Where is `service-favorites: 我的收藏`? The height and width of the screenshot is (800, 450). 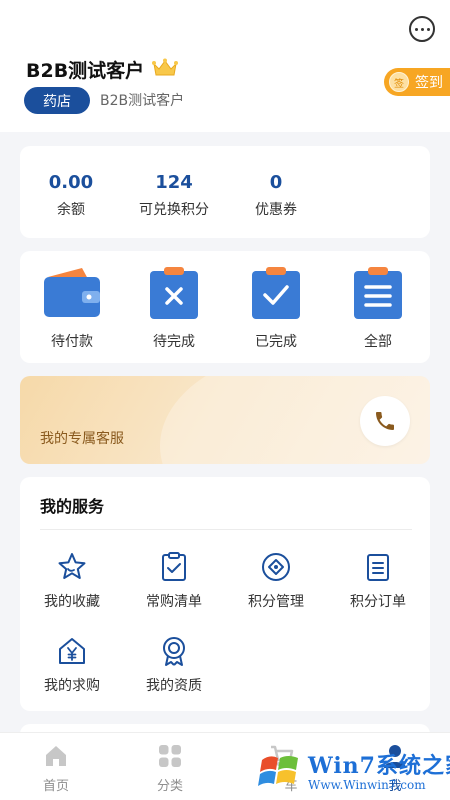
service-favorites: 我的收藏 is located at coordinates (72, 581).